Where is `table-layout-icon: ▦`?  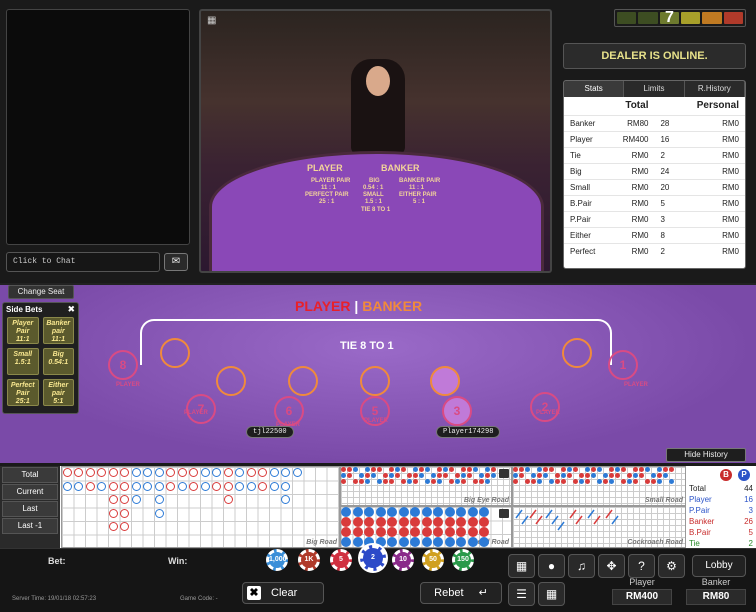 table-layout-icon: ▦ is located at coordinates (521, 566).